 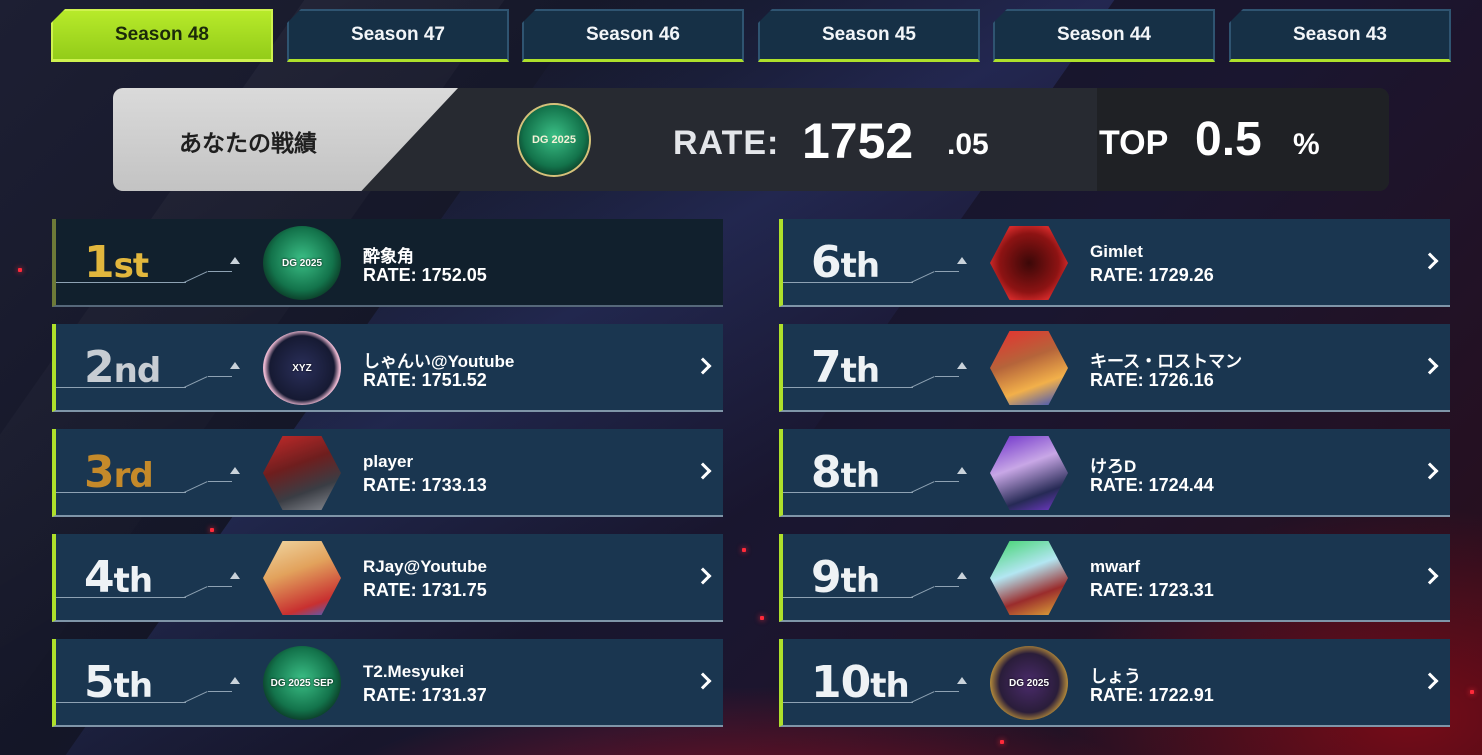 What do you see at coordinates (425, 275) in the screenshot?
I see `player-rate: RATE: 1752.05` at bounding box center [425, 275].